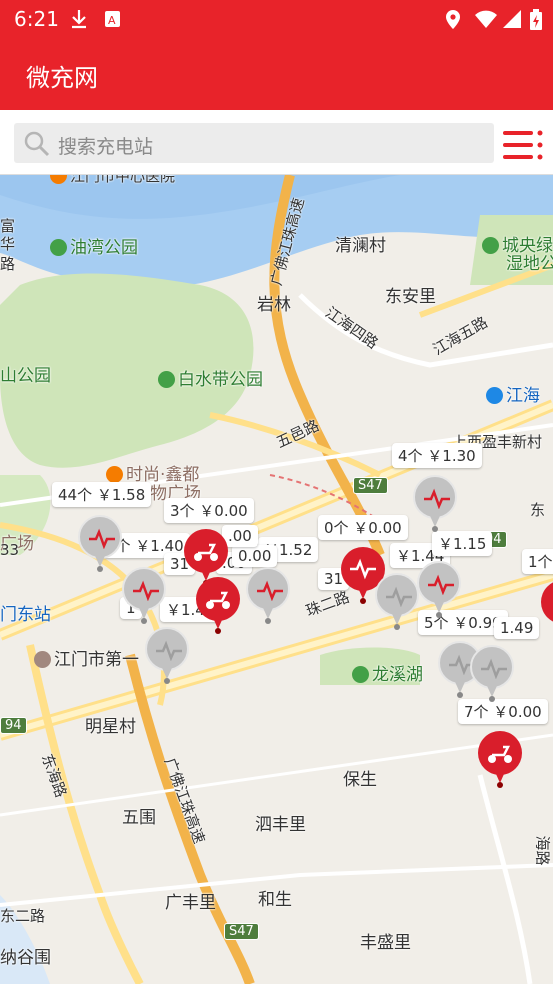 The height and width of the screenshot is (984, 553). What do you see at coordinates (79, 19) in the screenshot?
I see `download-icon` at bounding box center [79, 19].